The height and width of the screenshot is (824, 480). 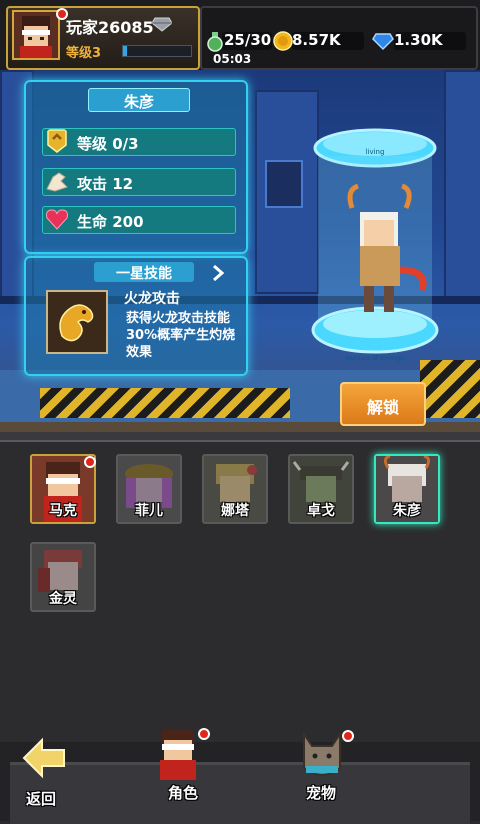 I want to click on character-tab-icon, so click(x=178, y=754).